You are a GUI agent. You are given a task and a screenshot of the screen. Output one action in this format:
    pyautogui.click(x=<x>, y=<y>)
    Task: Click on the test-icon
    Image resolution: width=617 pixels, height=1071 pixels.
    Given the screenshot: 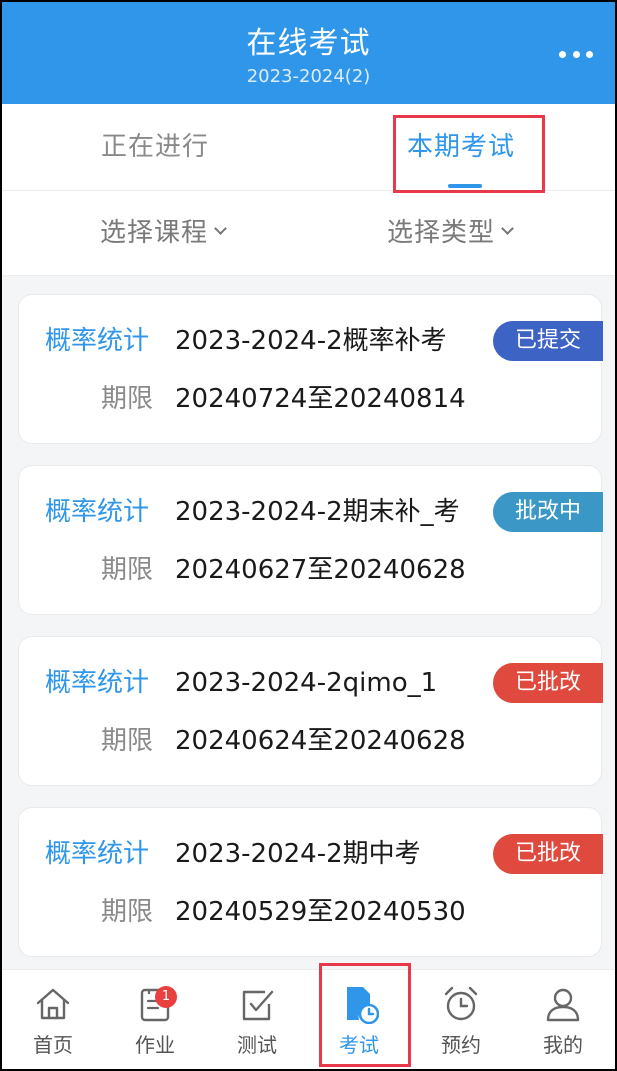 What is the action you would take?
    pyautogui.click(x=258, y=1005)
    